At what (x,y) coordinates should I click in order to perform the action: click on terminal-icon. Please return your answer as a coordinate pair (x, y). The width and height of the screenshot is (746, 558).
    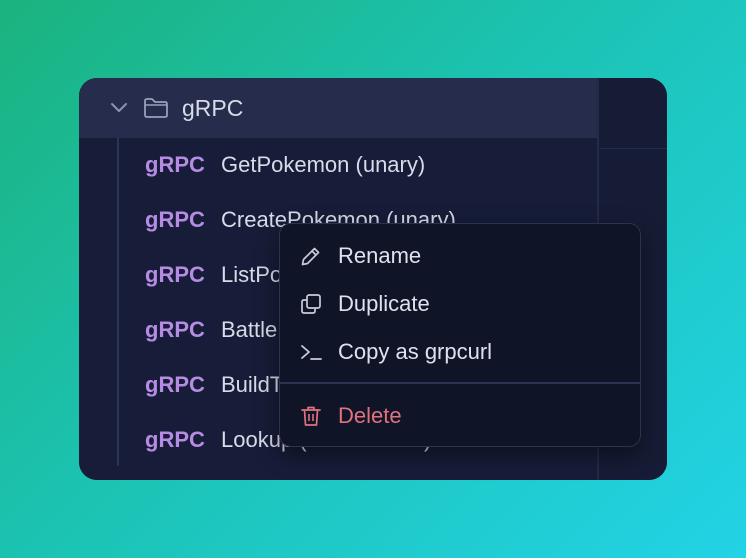
    Looking at the image, I should click on (311, 352).